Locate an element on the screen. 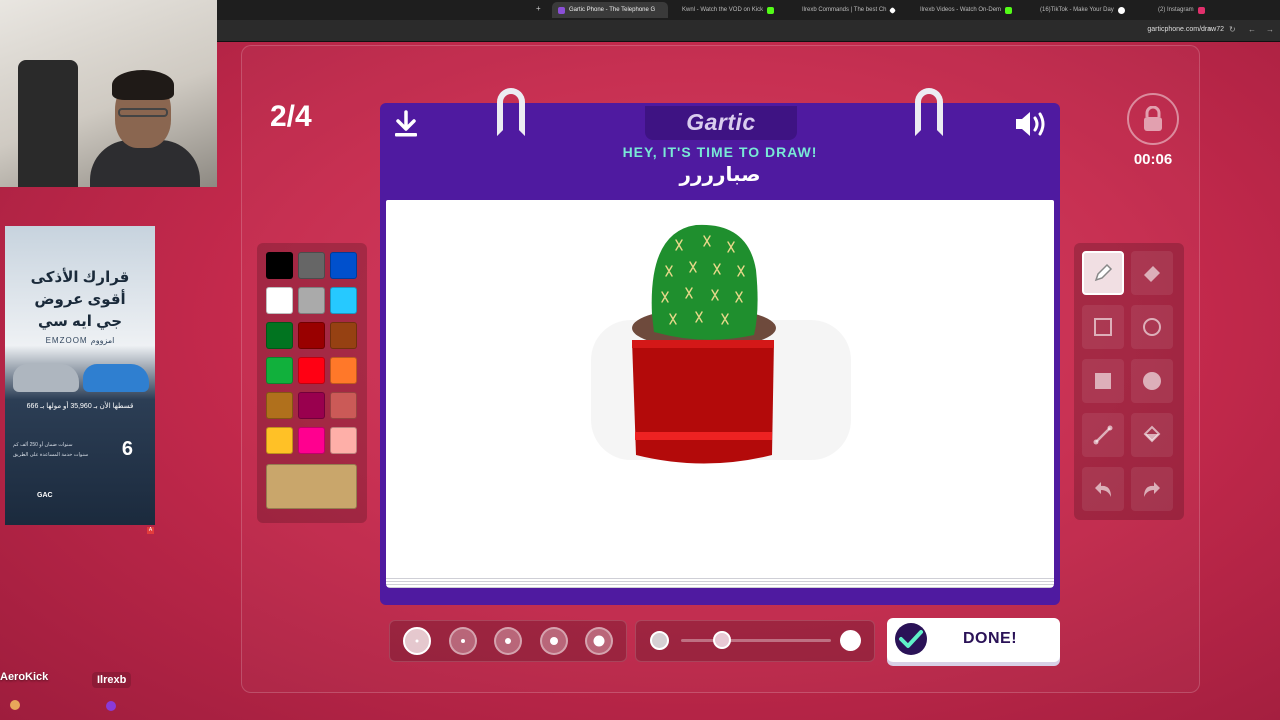  done-button: DONE! is located at coordinates (973, 640).